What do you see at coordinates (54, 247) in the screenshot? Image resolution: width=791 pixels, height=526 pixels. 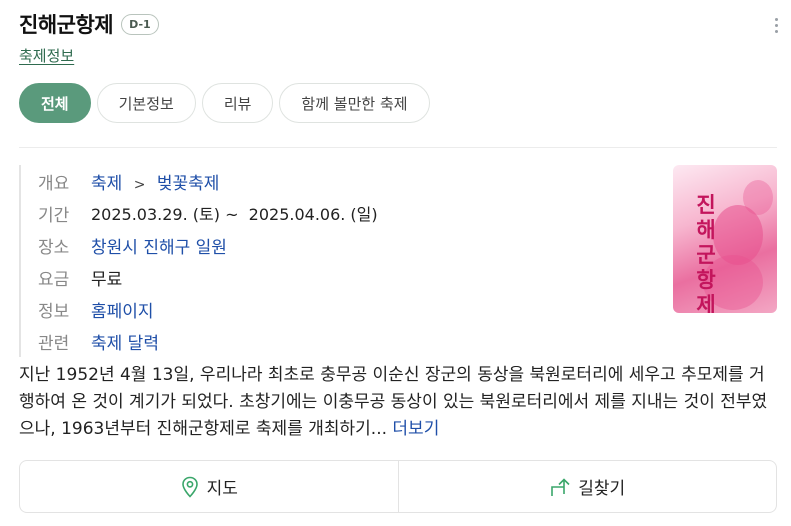 I see `info-key-place: 장소` at bounding box center [54, 247].